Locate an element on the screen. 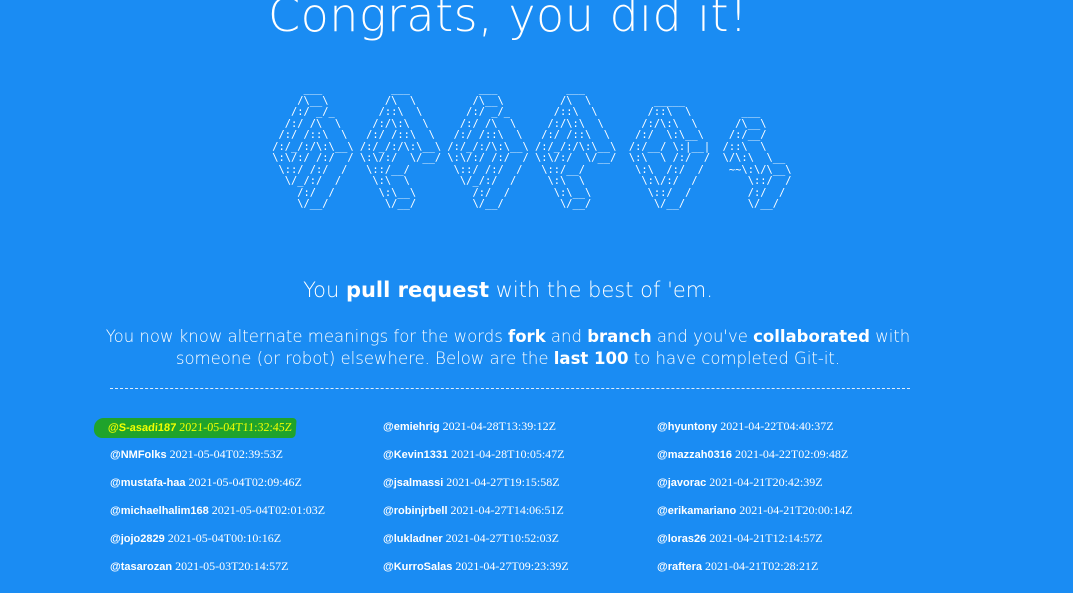 The image size is (1073, 593). completion-timestamp: 2021-04-27T10:52:03Z is located at coordinates (502, 538).